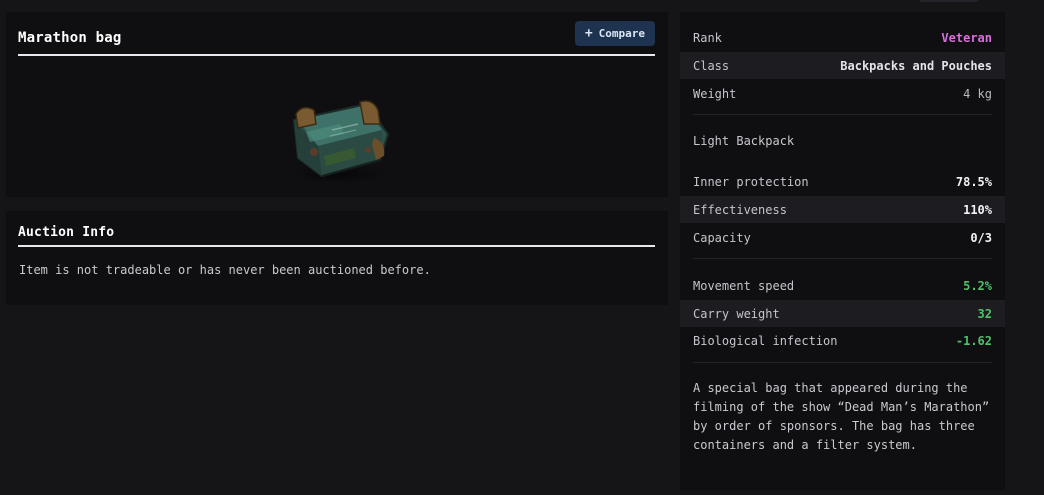 This screenshot has height=495, width=1044. I want to click on item-header: Marathon bag + Compare, so click(336, 34).